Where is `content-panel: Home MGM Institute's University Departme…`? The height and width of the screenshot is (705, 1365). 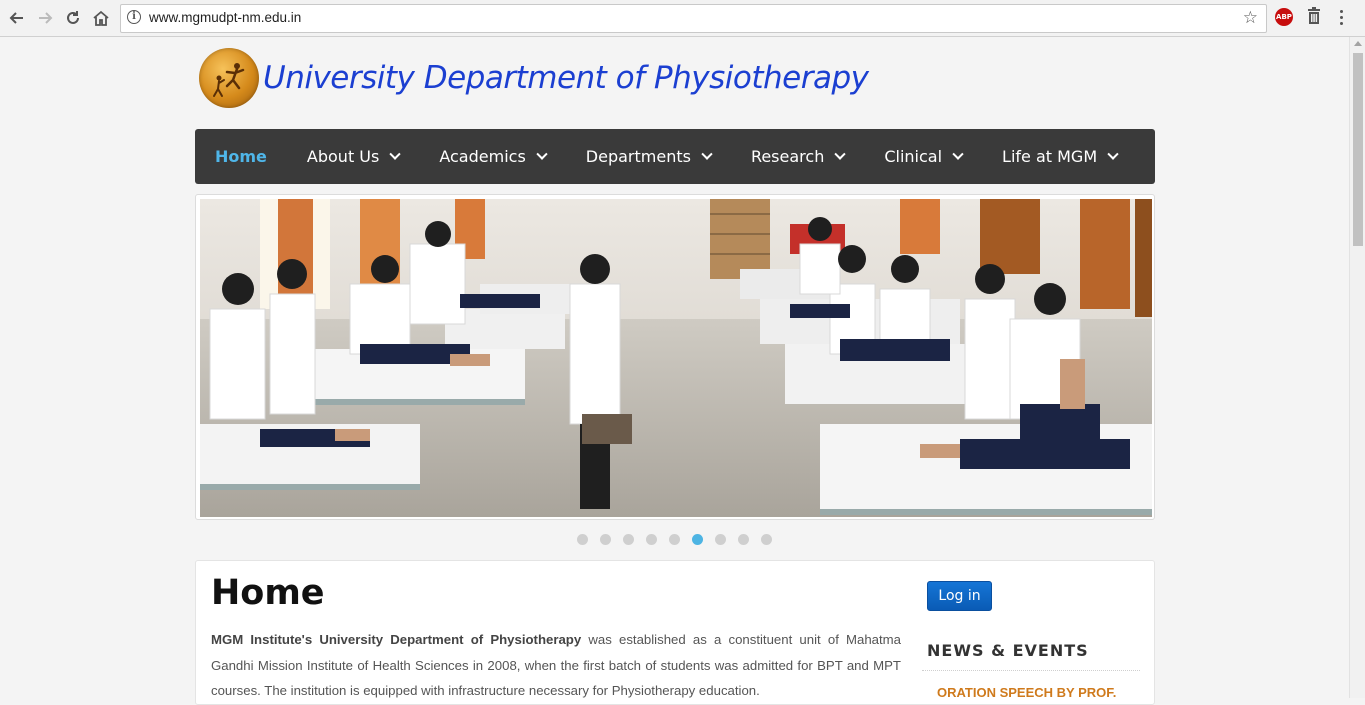 content-panel: Home MGM Institute's University Departme… is located at coordinates (675, 632).